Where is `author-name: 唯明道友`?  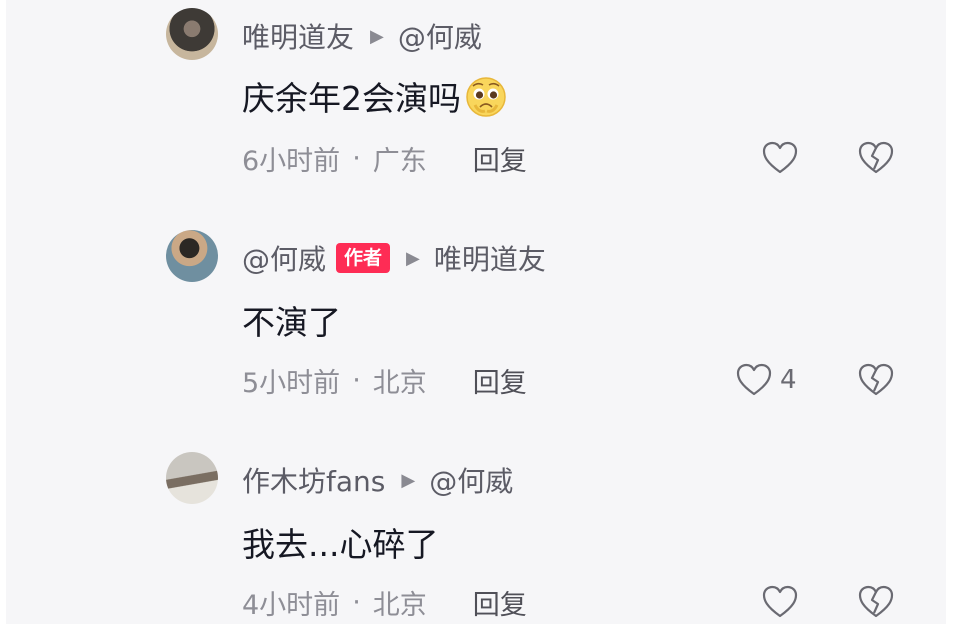 author-name: 唯明道友 is located at coordinates (298, 36).